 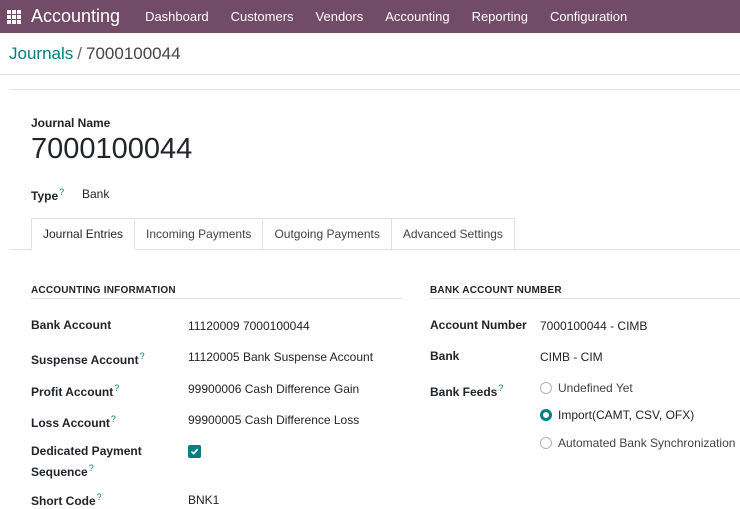 What do you see at coordinates (595, 388) in the screenshot?
I see `bank-feed-option-label: Undefined Yet` at bounding box center [595, 388].